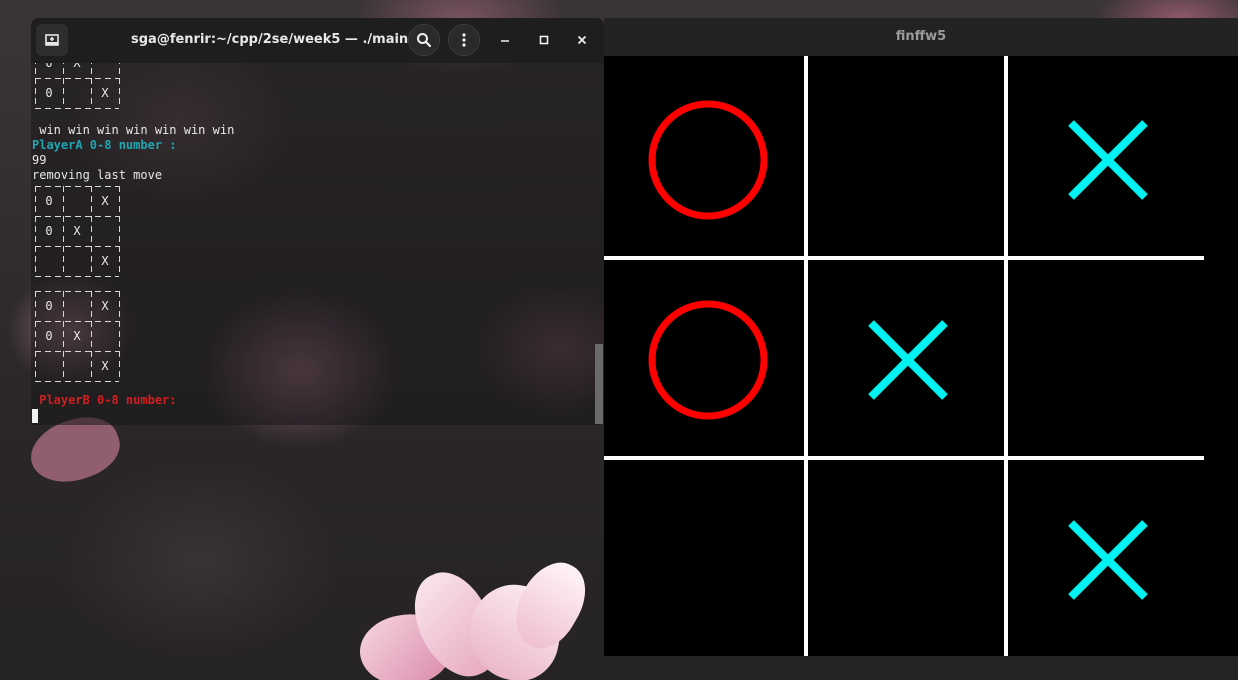  I want to click on terminal-board-2: 0 X 0 X X, so click(77, 336).